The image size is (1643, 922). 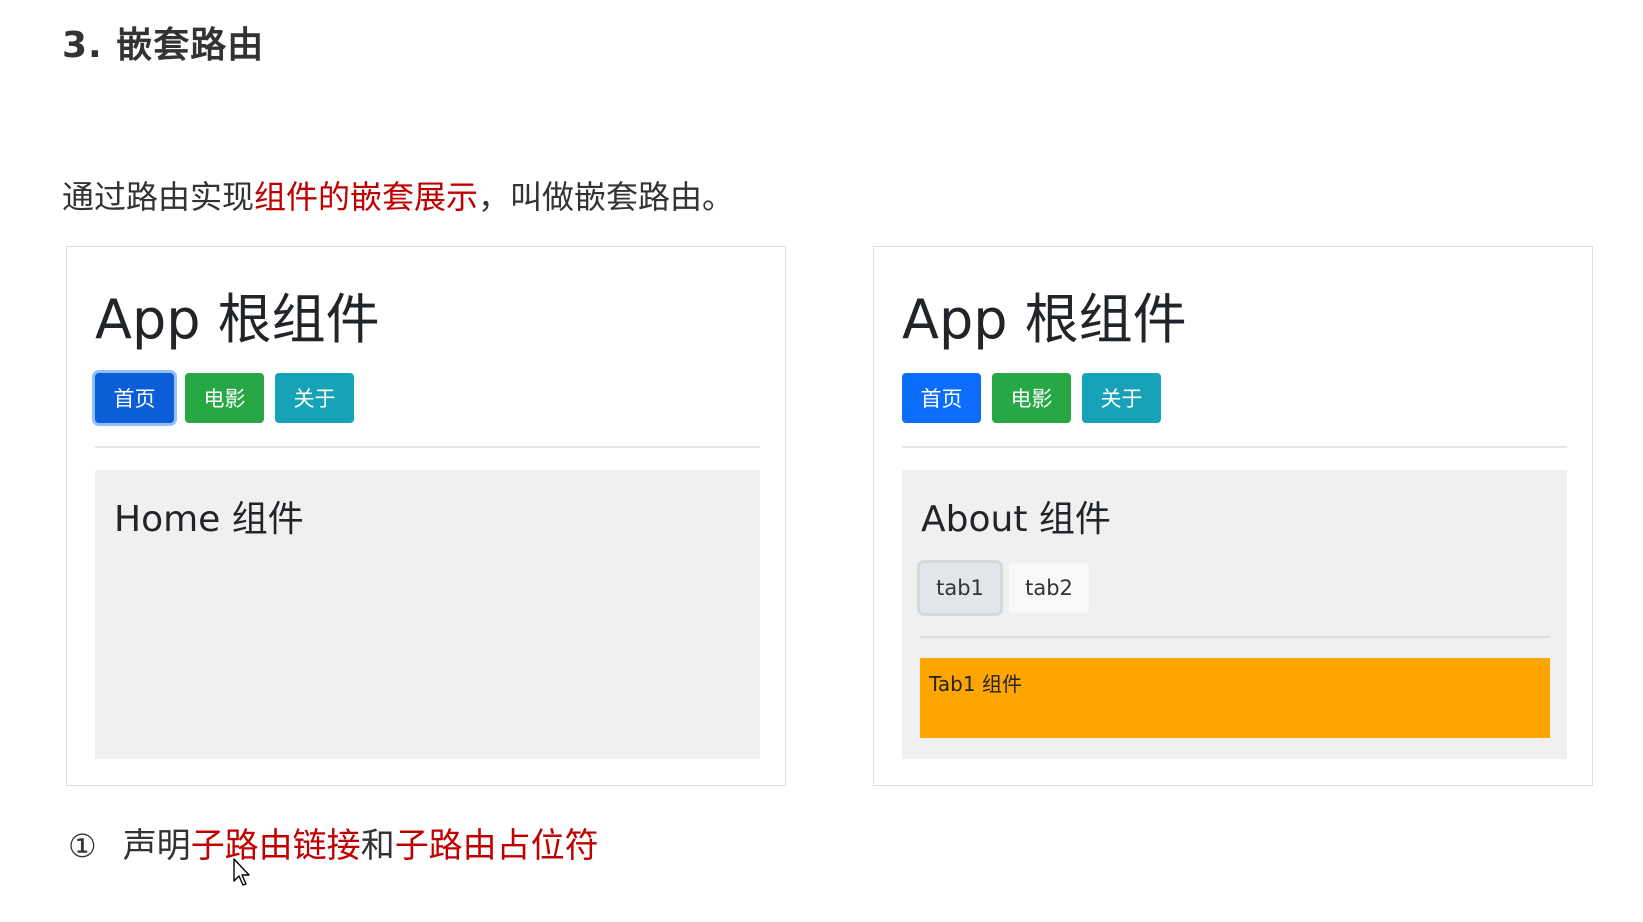 I want to click on step-line: ① 声明子路由链接和子路由占位符, so click(x=333, y=842).